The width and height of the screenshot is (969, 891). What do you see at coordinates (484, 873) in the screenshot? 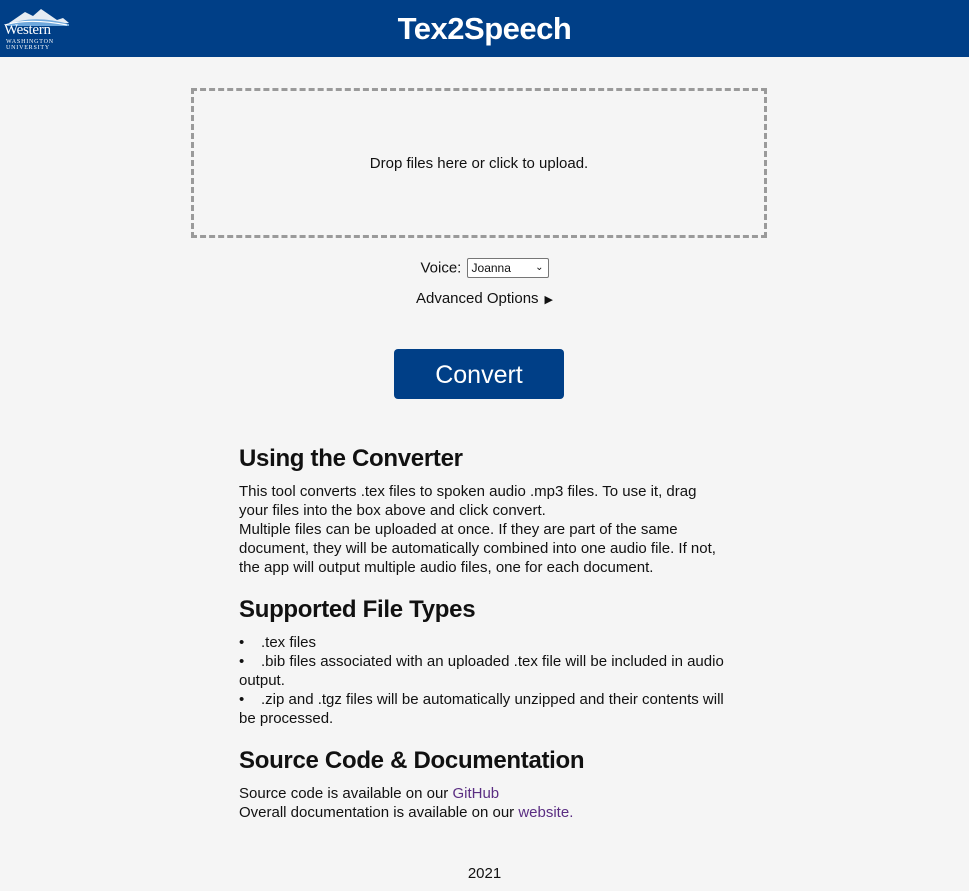
I see `footer-year: 2021` at bounding box center [484, 873].